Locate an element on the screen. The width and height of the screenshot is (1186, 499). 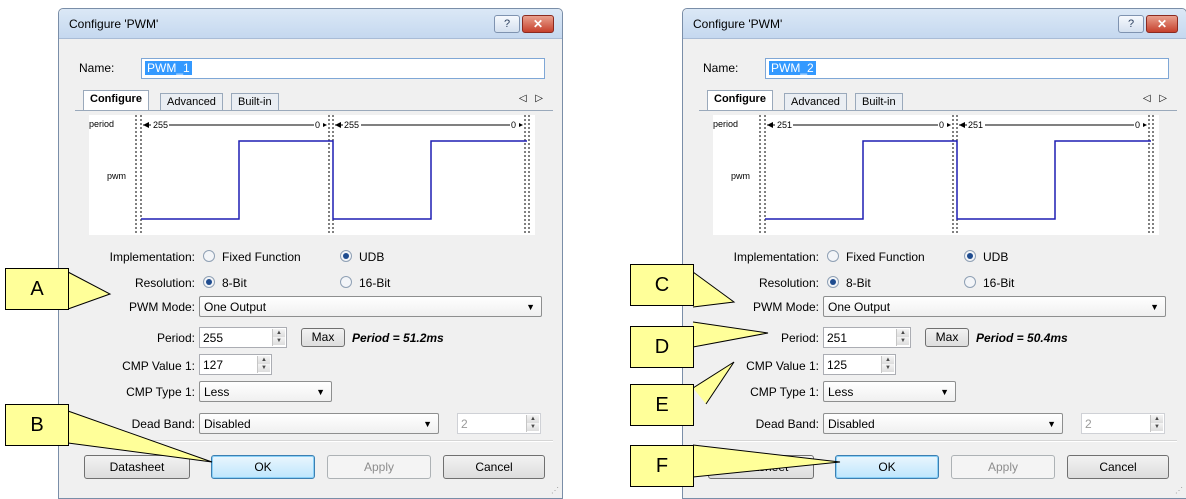
callout-a: A is located at coordinates (37, 289).